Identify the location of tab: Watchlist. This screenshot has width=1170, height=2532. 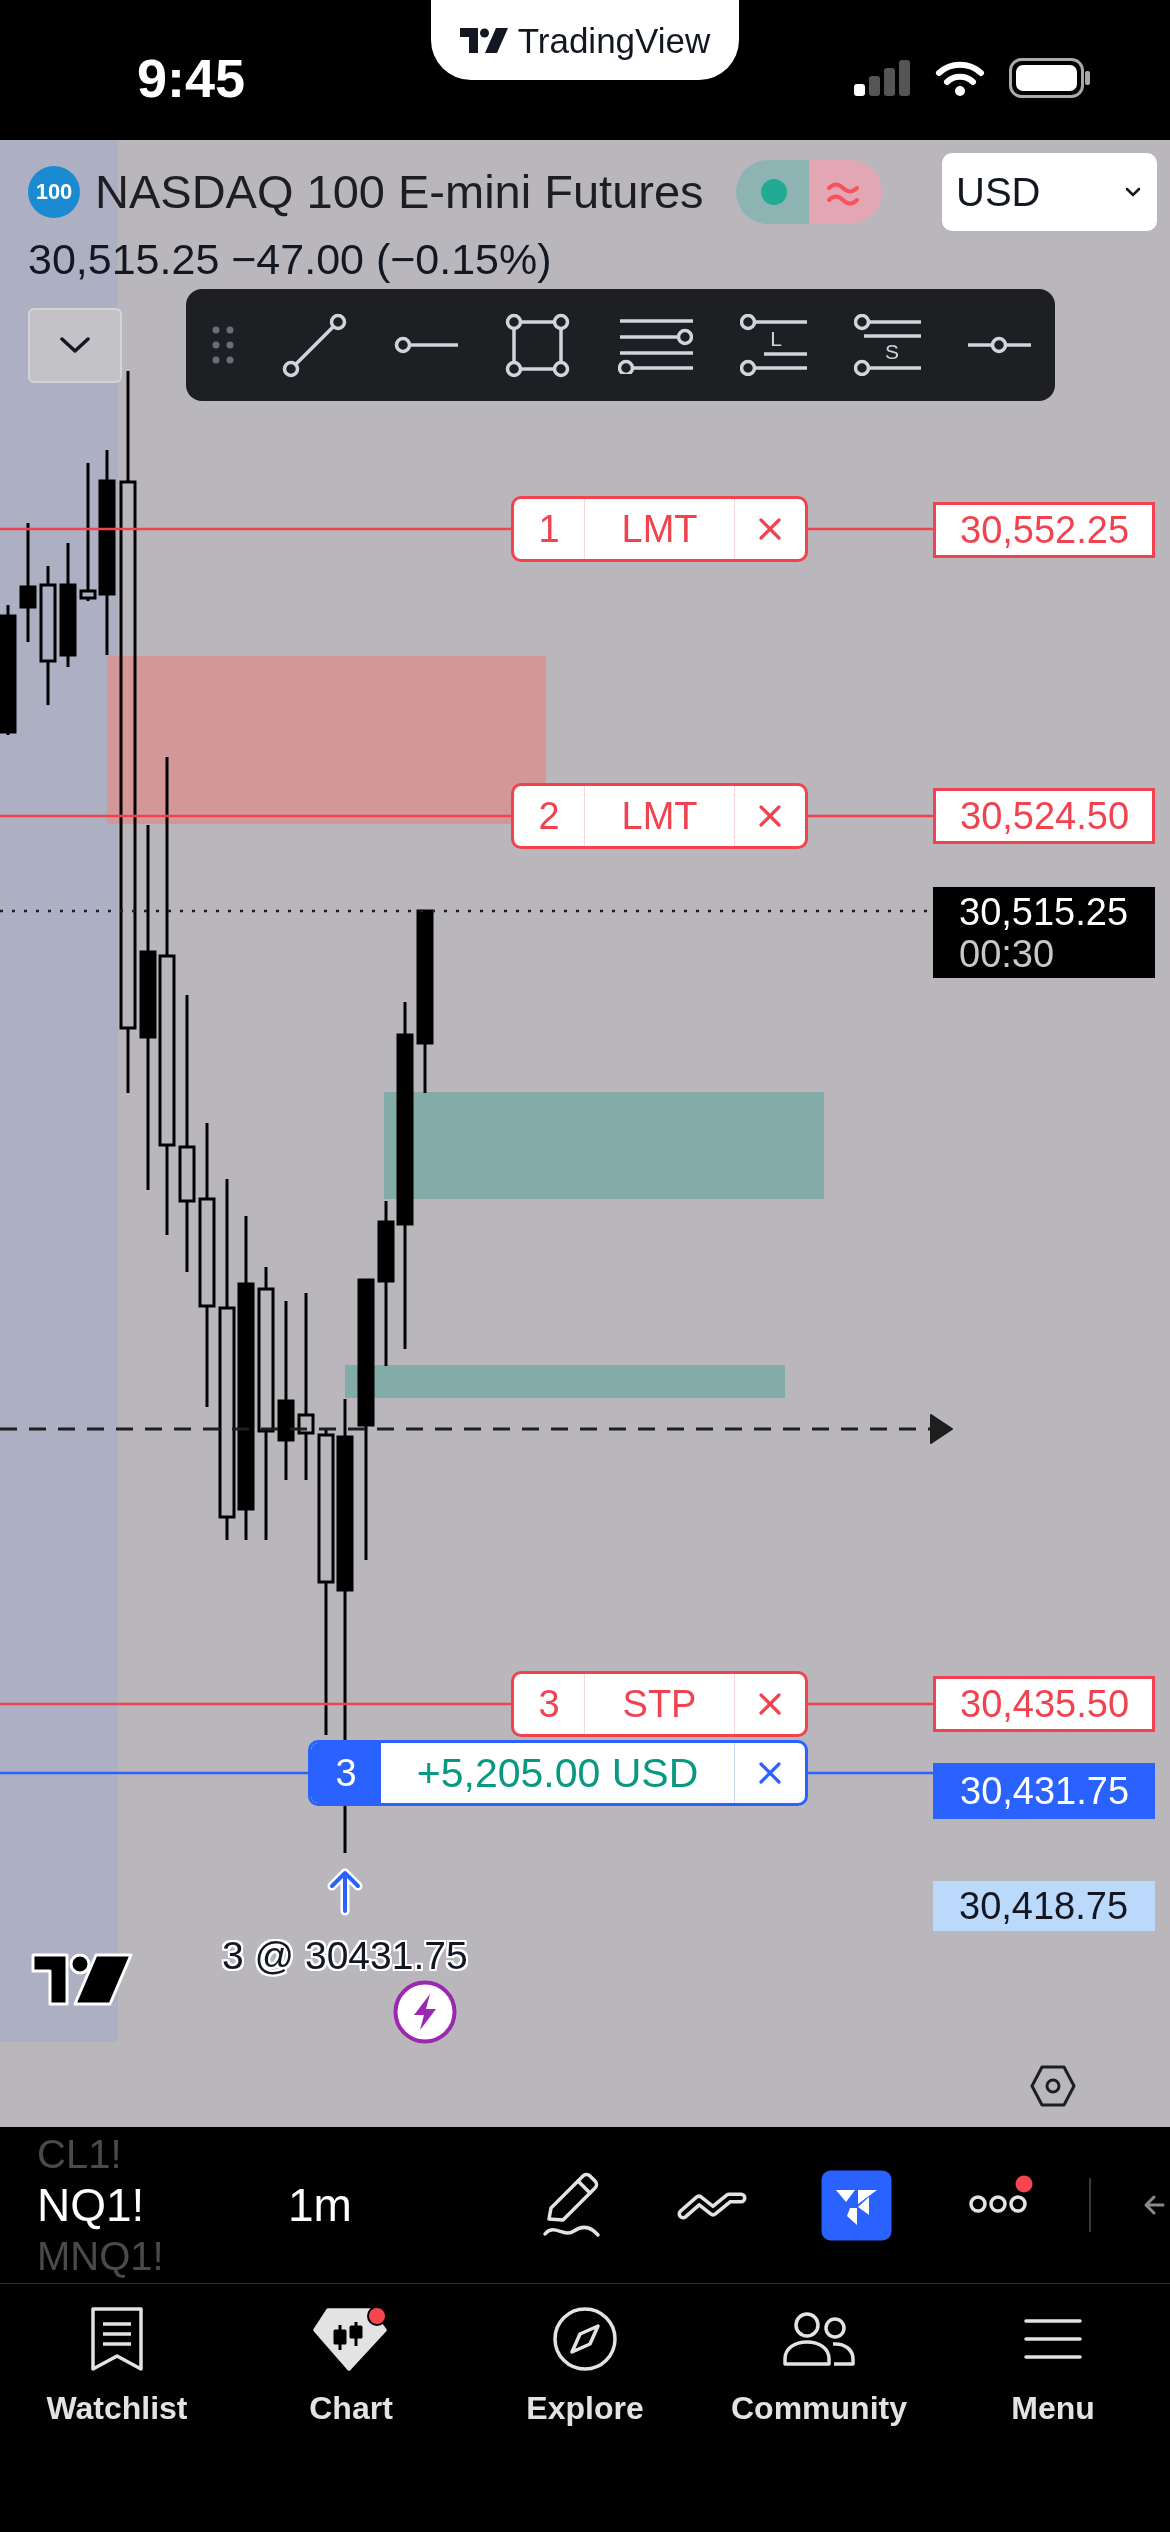
(117, 2408).